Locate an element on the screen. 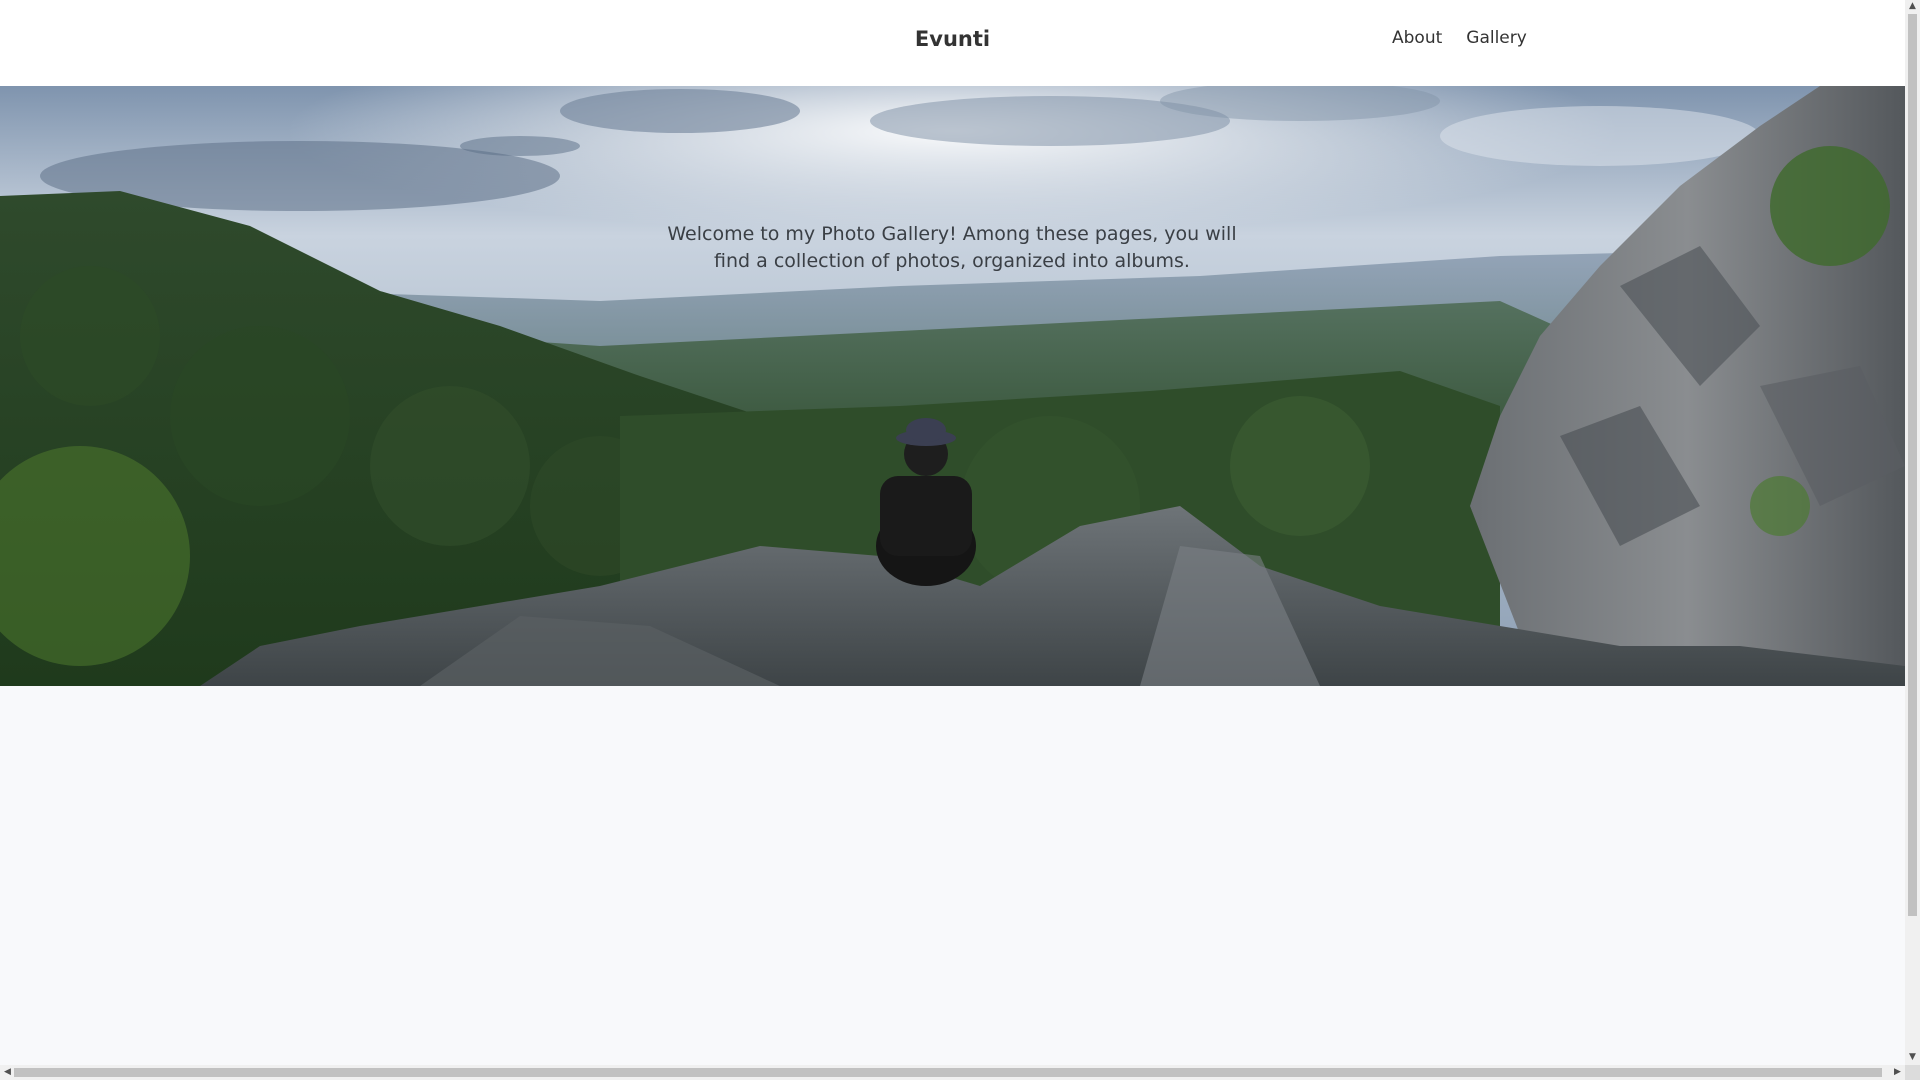 This screenshot has width=1920, height=1080. arrow-down-icon: ▼ is located at coordinates (1912, 1057).